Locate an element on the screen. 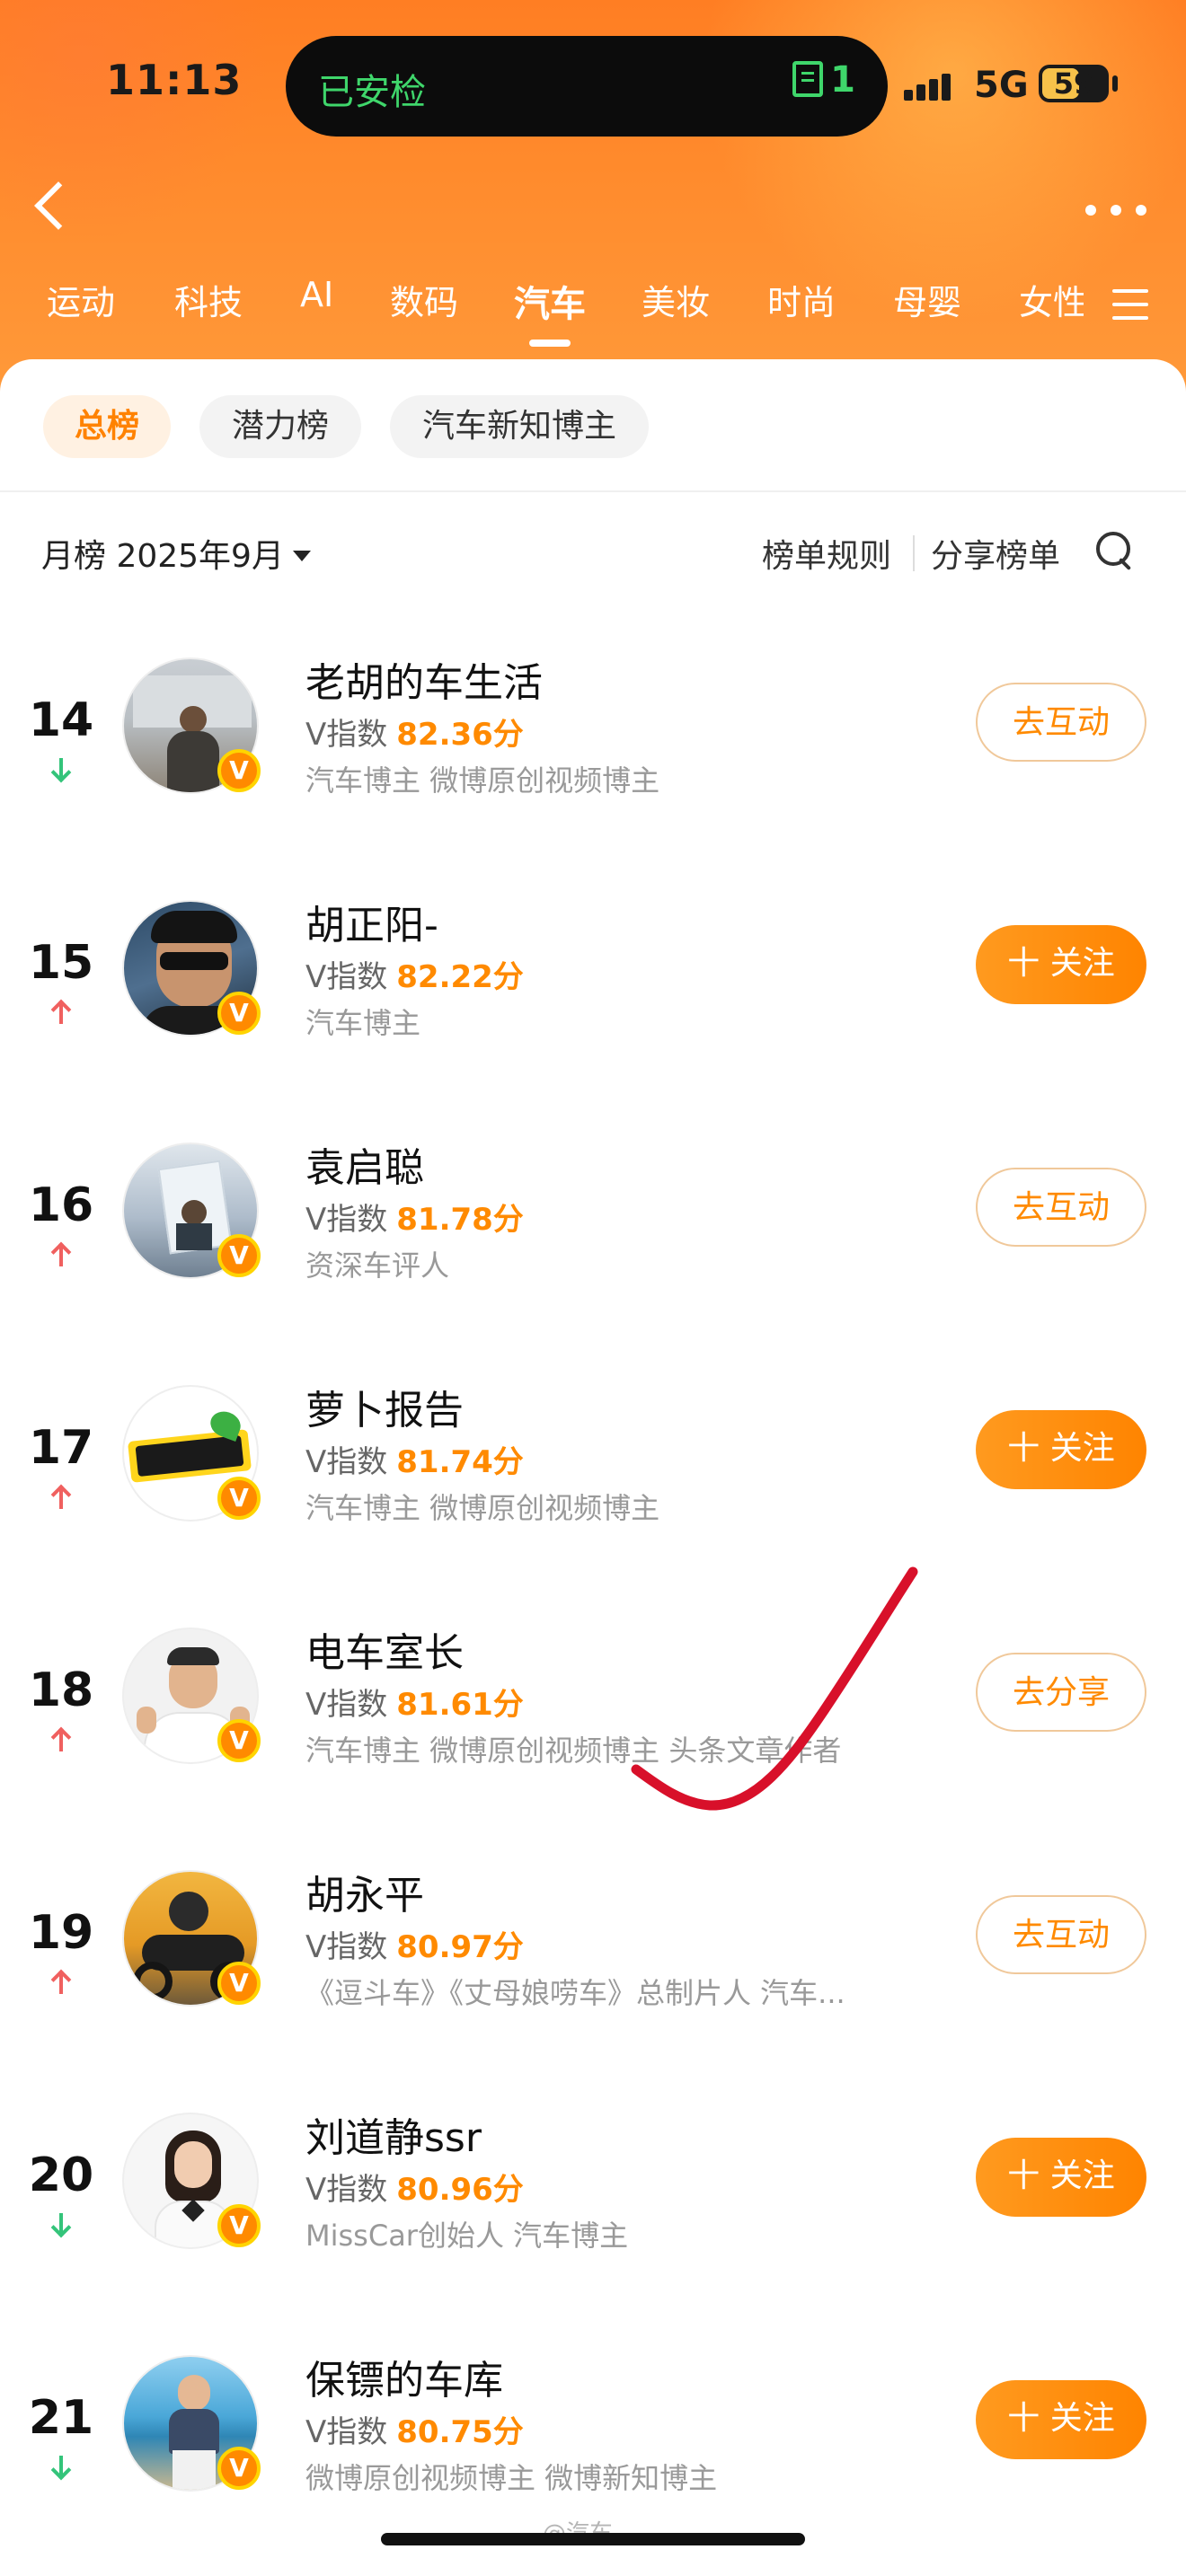  blogger-name: 萝卜报告 is located at coordinates (384, 1406).